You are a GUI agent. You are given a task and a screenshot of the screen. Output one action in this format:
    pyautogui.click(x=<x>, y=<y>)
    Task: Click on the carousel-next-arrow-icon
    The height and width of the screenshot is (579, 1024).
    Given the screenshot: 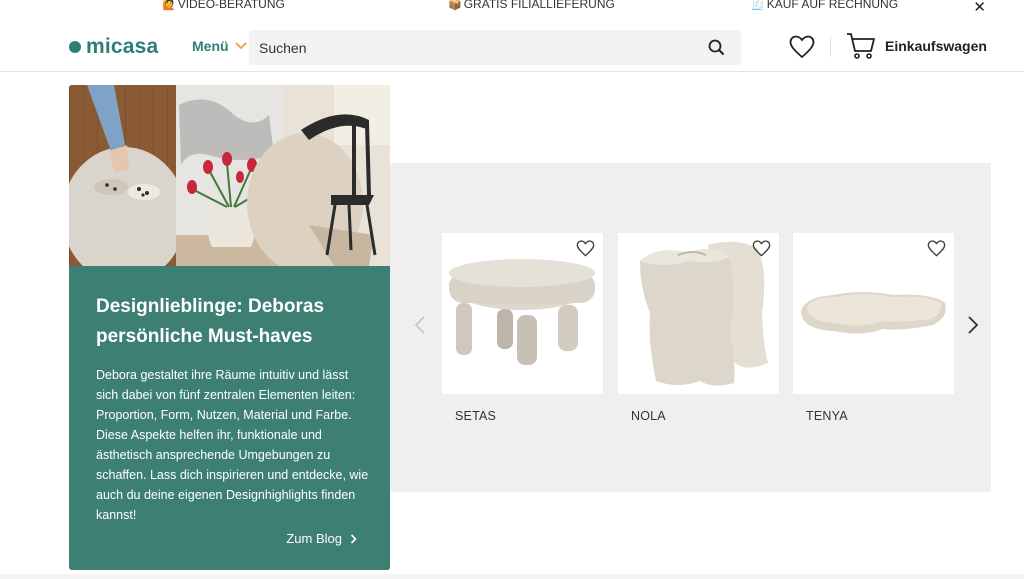 What is the action you would take?
    pyautogui.click(x=973, y=325)
    